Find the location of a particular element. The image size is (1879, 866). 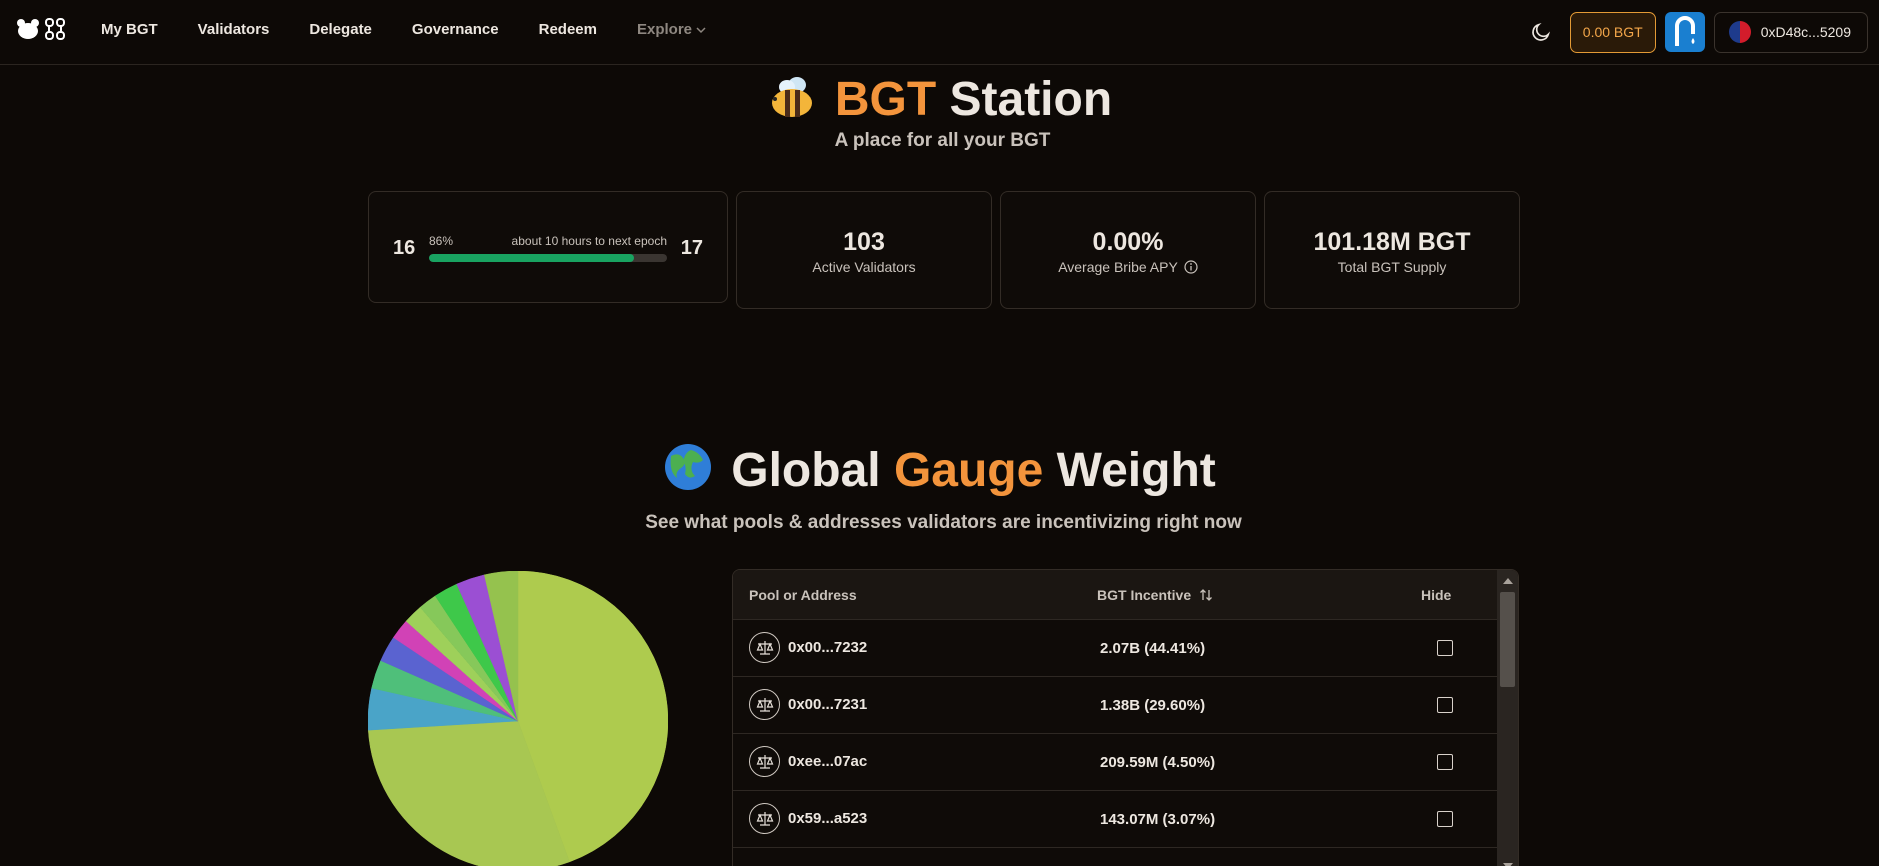

epoch-card: 16 86% about 10 hours to next epoch 17 is located at coordinates (548, 247).